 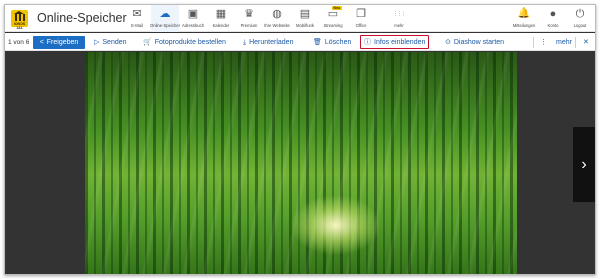 I want to click on new-badge: Neu, so click(x=337, y=8).